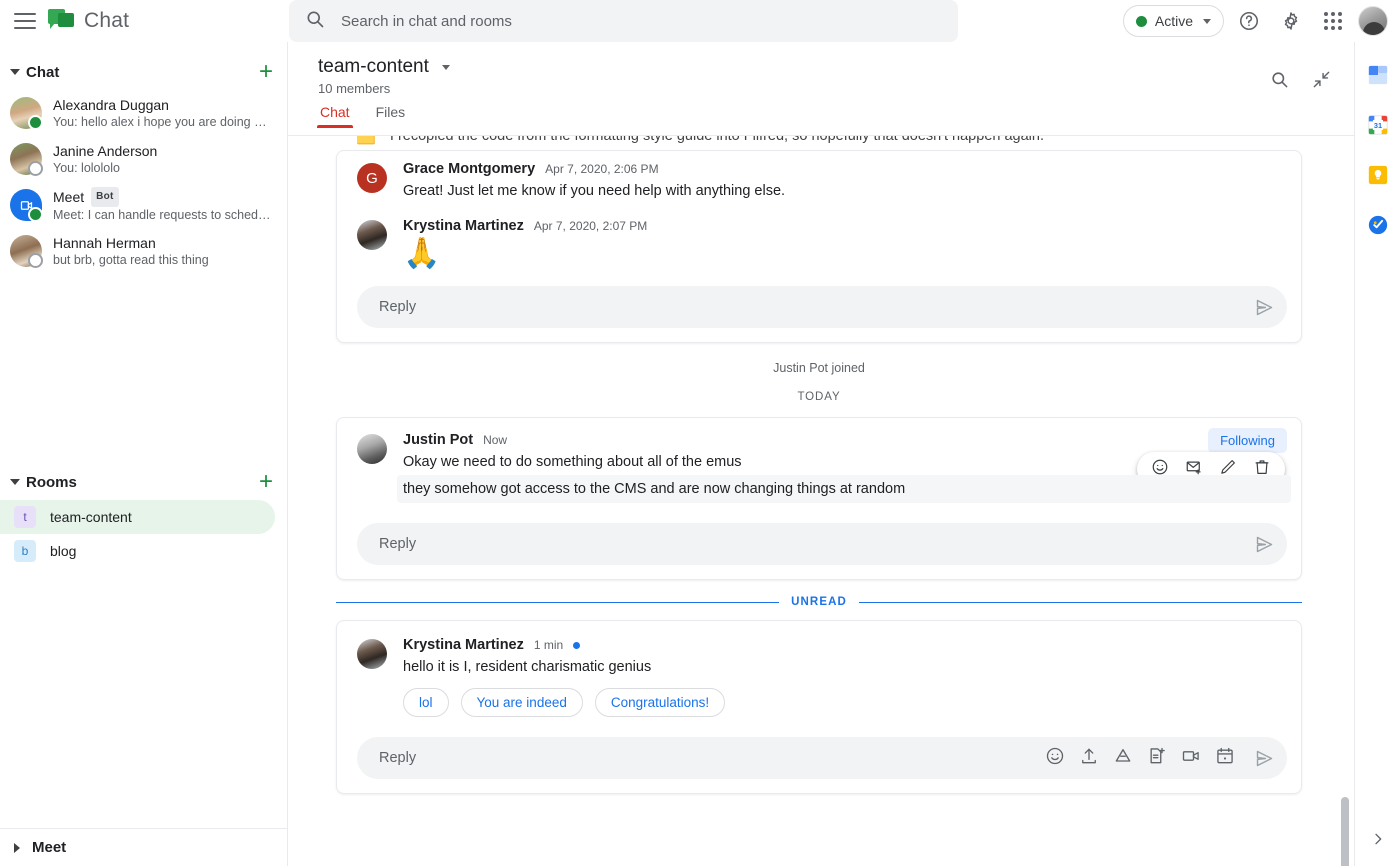  I want to click on top-bar: Chat Active, so click(700, 21).